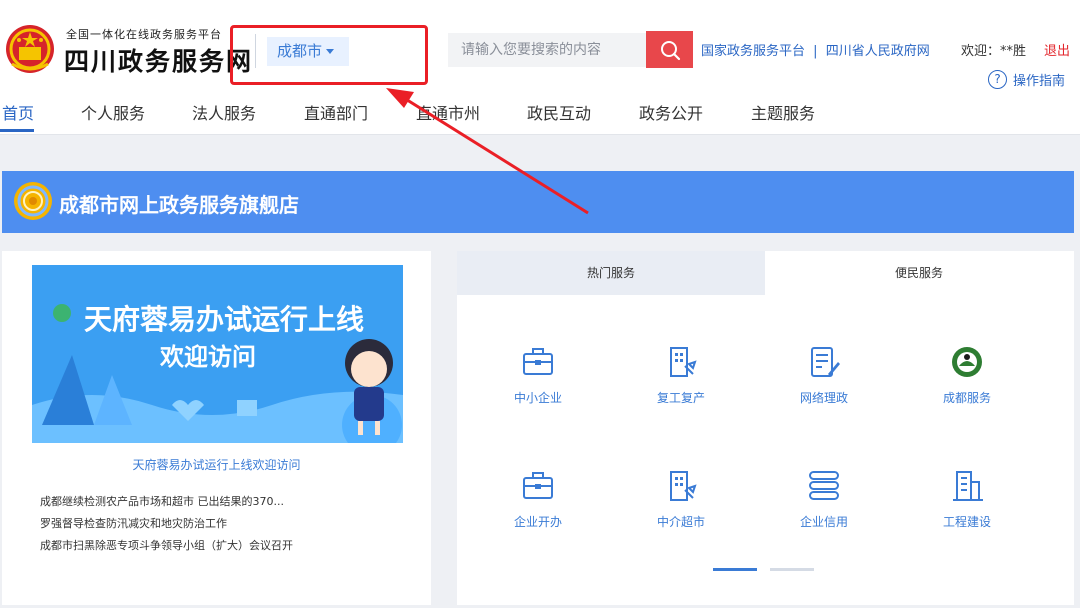 The image size is (1080, 608). Describe the element at coordinates (823, 522) in the screenshot. I see `service-label: 企业信用` at that location.